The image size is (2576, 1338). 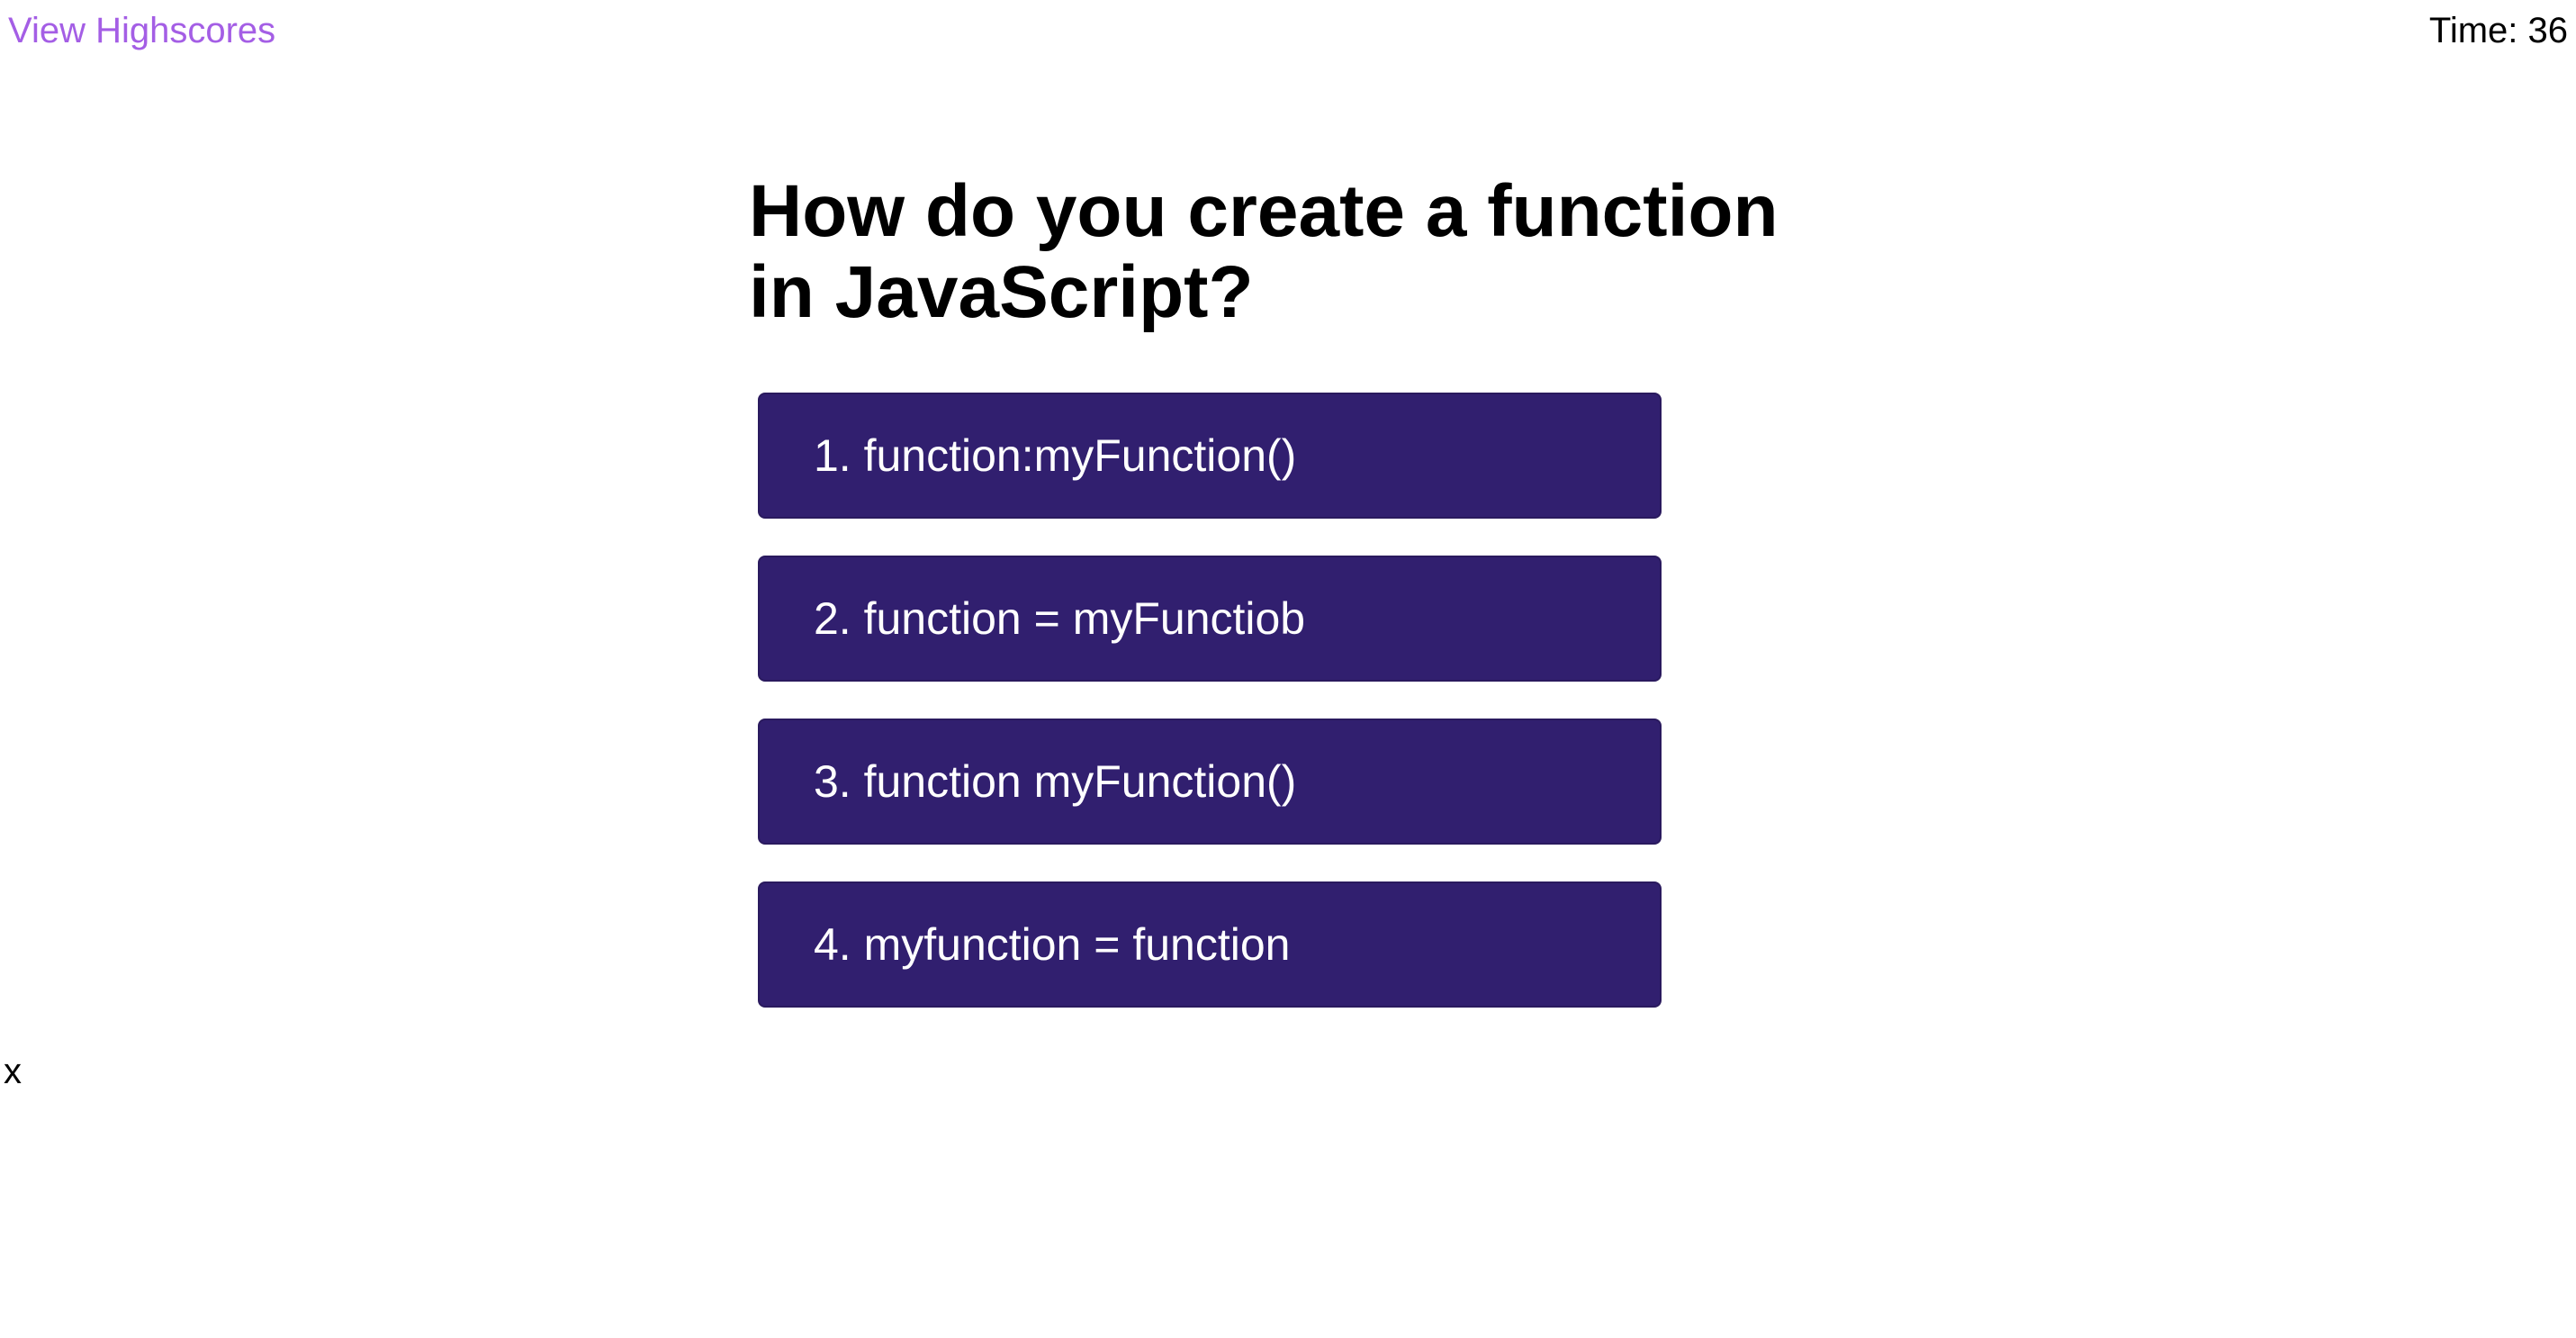 What do you see at coordinates (1210, 456) in the screenshot?
I see `answer-choice-1-button: 1. function:myFunction()` at bounding box center [1210, 456].